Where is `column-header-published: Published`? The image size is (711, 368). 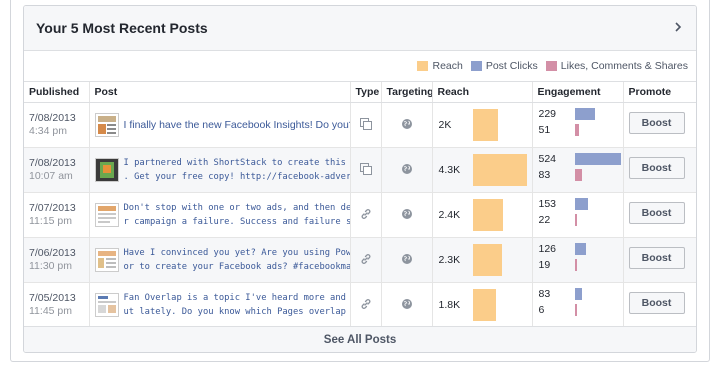
column-header-published: Published is located at coordinates (56, 92).